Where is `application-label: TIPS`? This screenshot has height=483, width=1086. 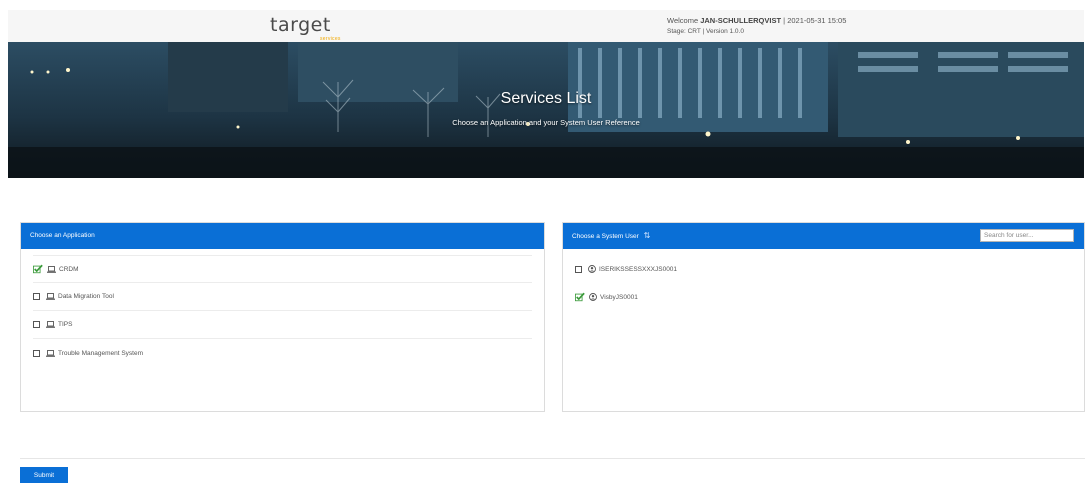 application-label: TIPS is located at coordinates (65, 324).